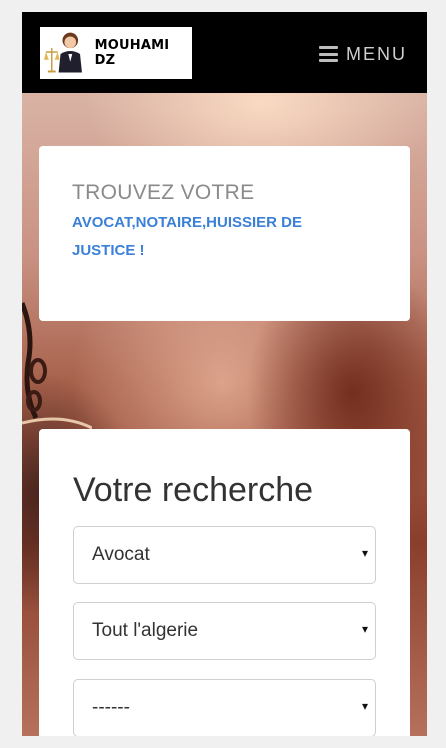 This screenshot has width=446, height=748. I want to click on city-select-value: ------, so click(111, 707).